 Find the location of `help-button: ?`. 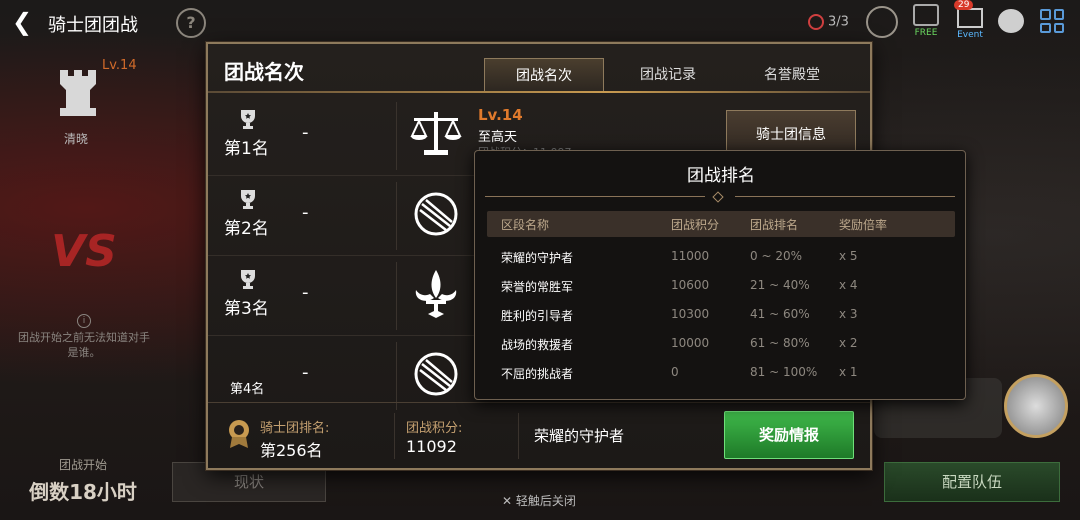

help-button: ? is located at coordinates (191, 23).